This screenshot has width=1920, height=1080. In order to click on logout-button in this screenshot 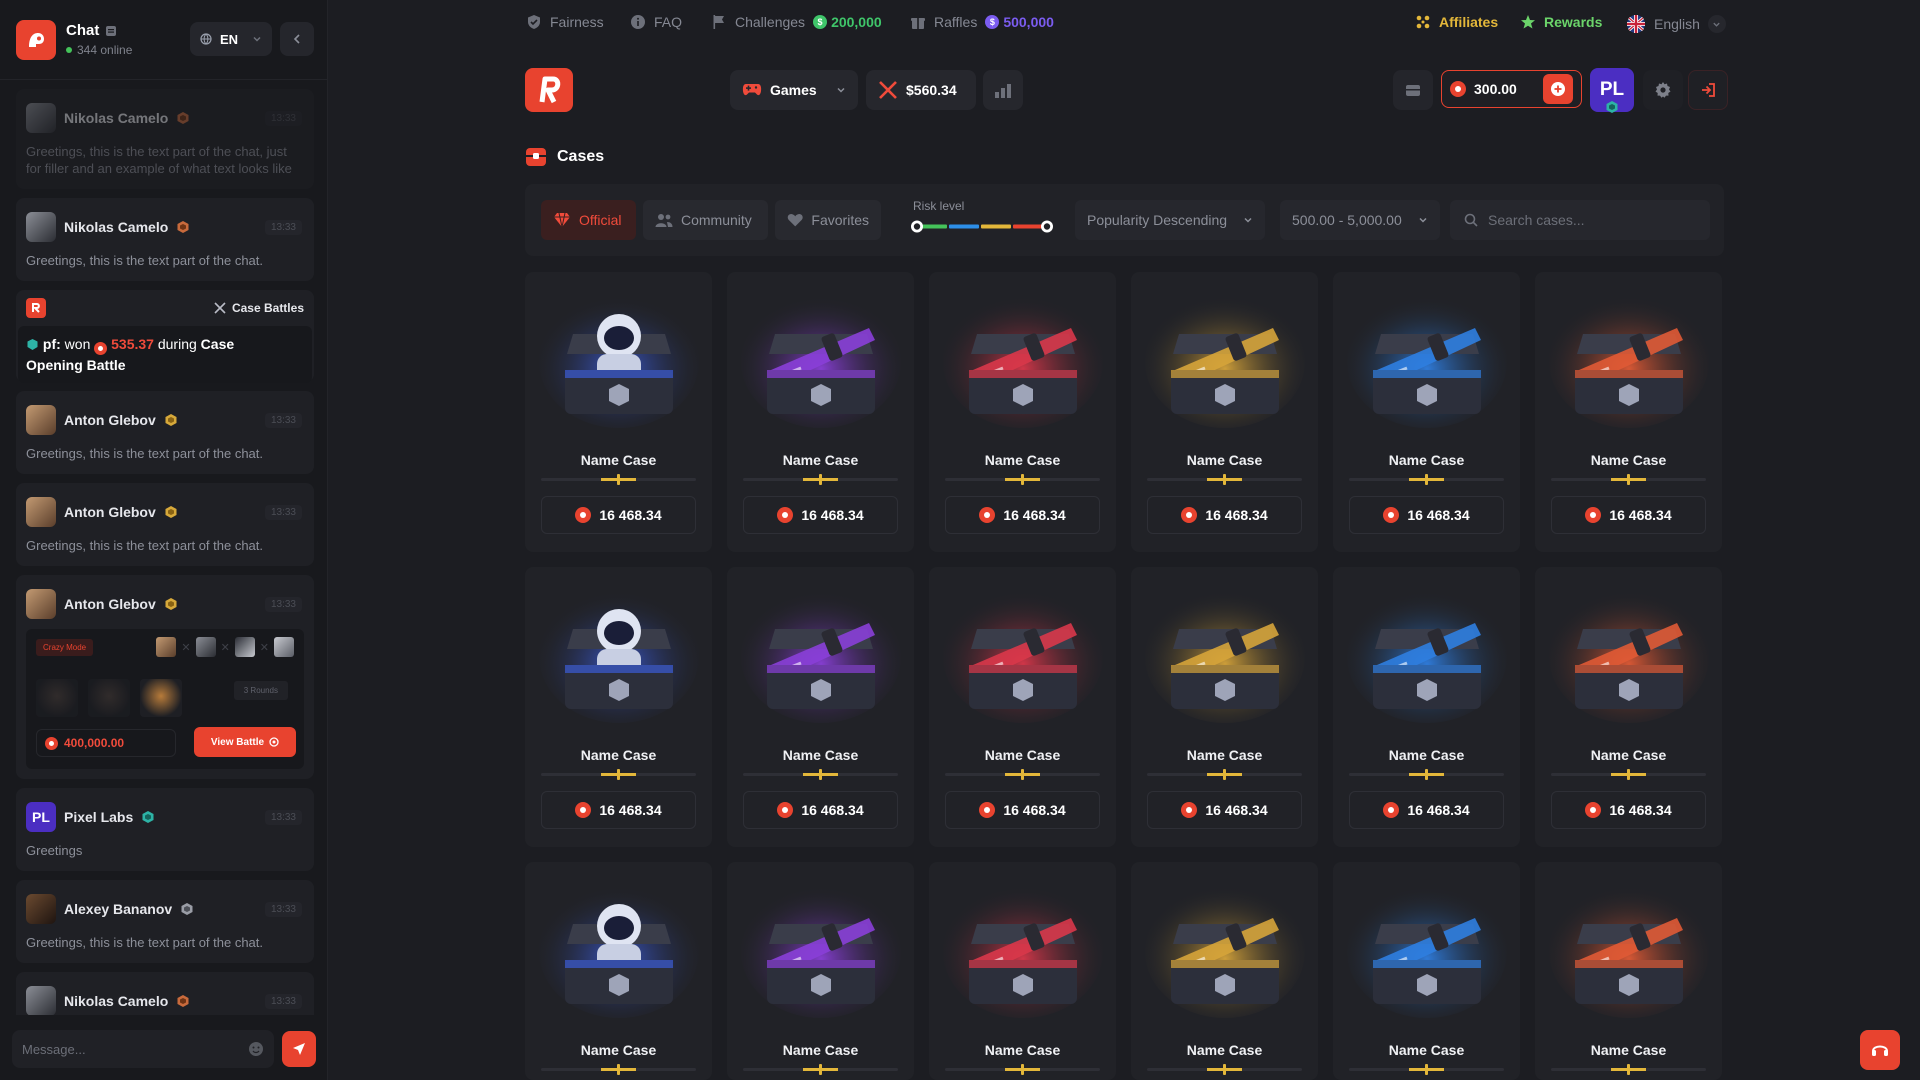, I will do `click(1708, 90)`.